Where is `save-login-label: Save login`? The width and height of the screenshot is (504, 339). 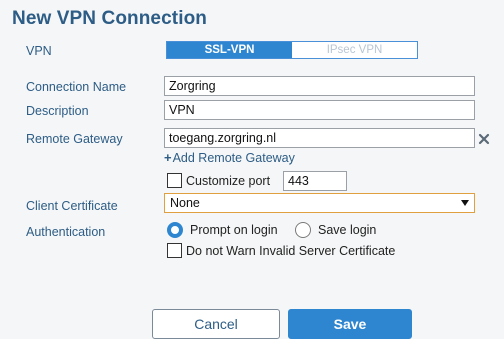 save-login-label: Save login is located at coordinates (347, 230).